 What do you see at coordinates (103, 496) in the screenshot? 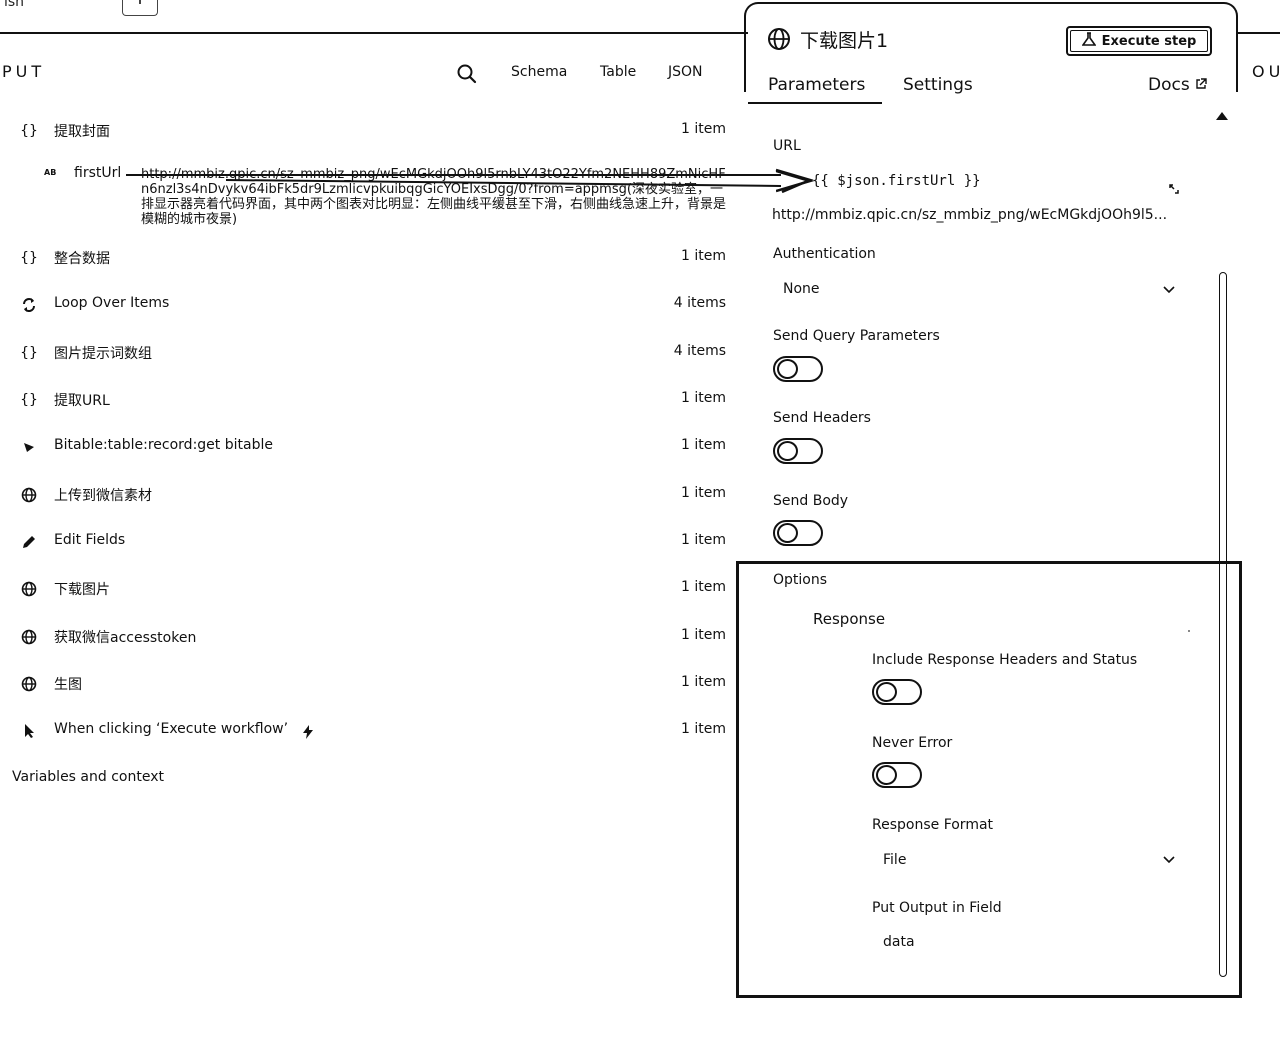
I see `node-label: 上传到微信素材` at bounding box center [103, 496].